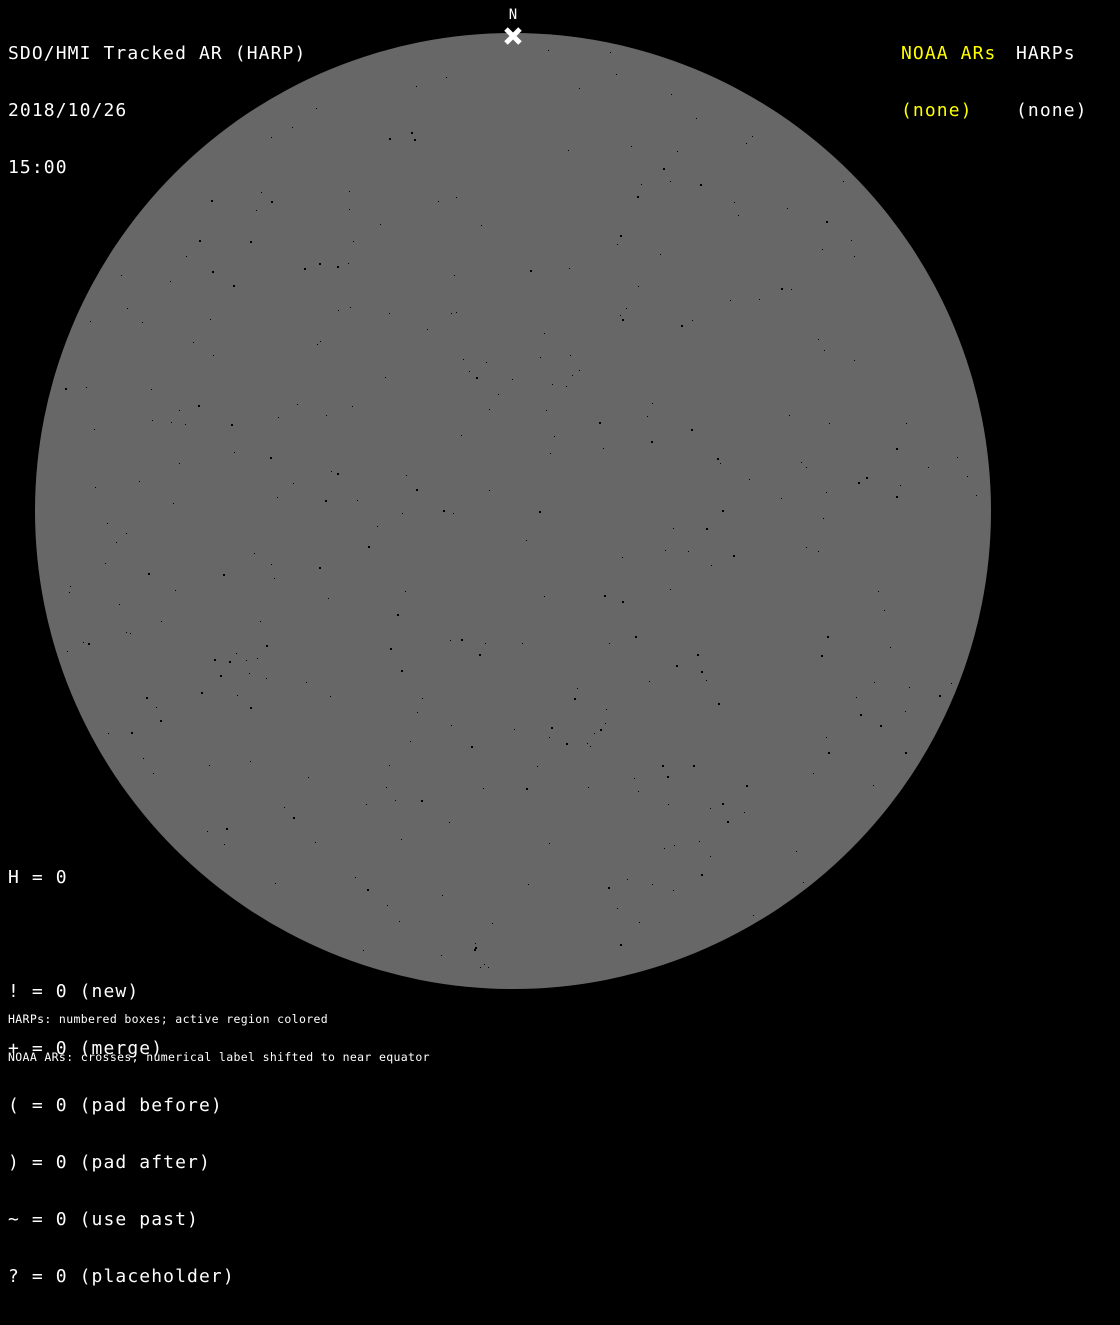 The width and height of the screenshot is (1120, 1325). I want to click on legend-line-pad-after: ) = 0 (pad after), so click(109, 1162).